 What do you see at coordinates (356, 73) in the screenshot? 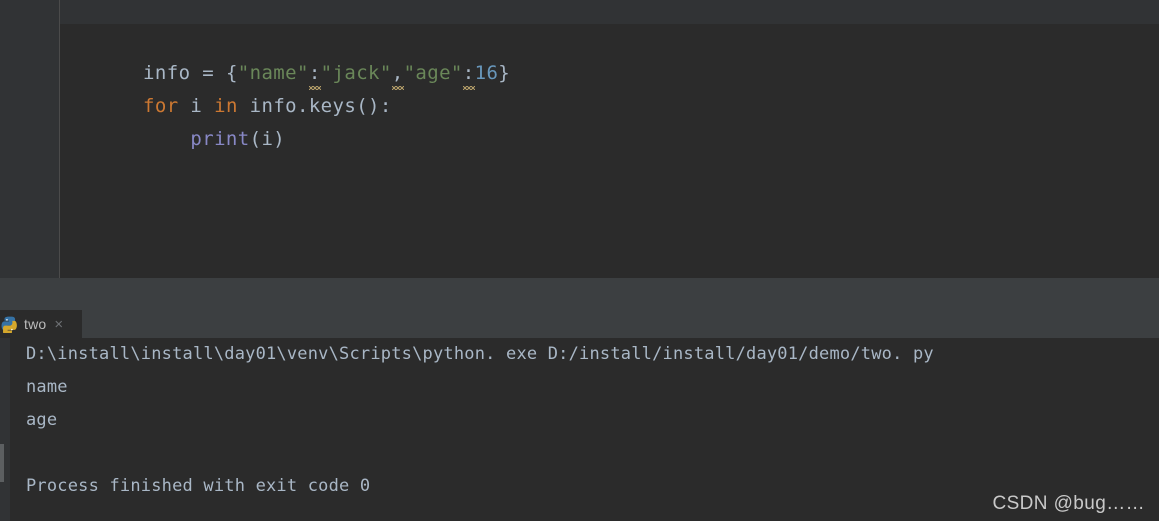
I see `code-token: "jack"` at bounding box center [356, 73].